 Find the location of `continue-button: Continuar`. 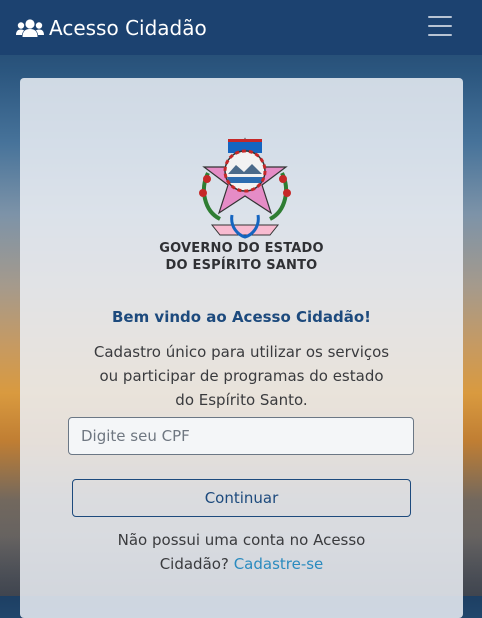

continue-button: Continuar is located at coordinates (241, 498).